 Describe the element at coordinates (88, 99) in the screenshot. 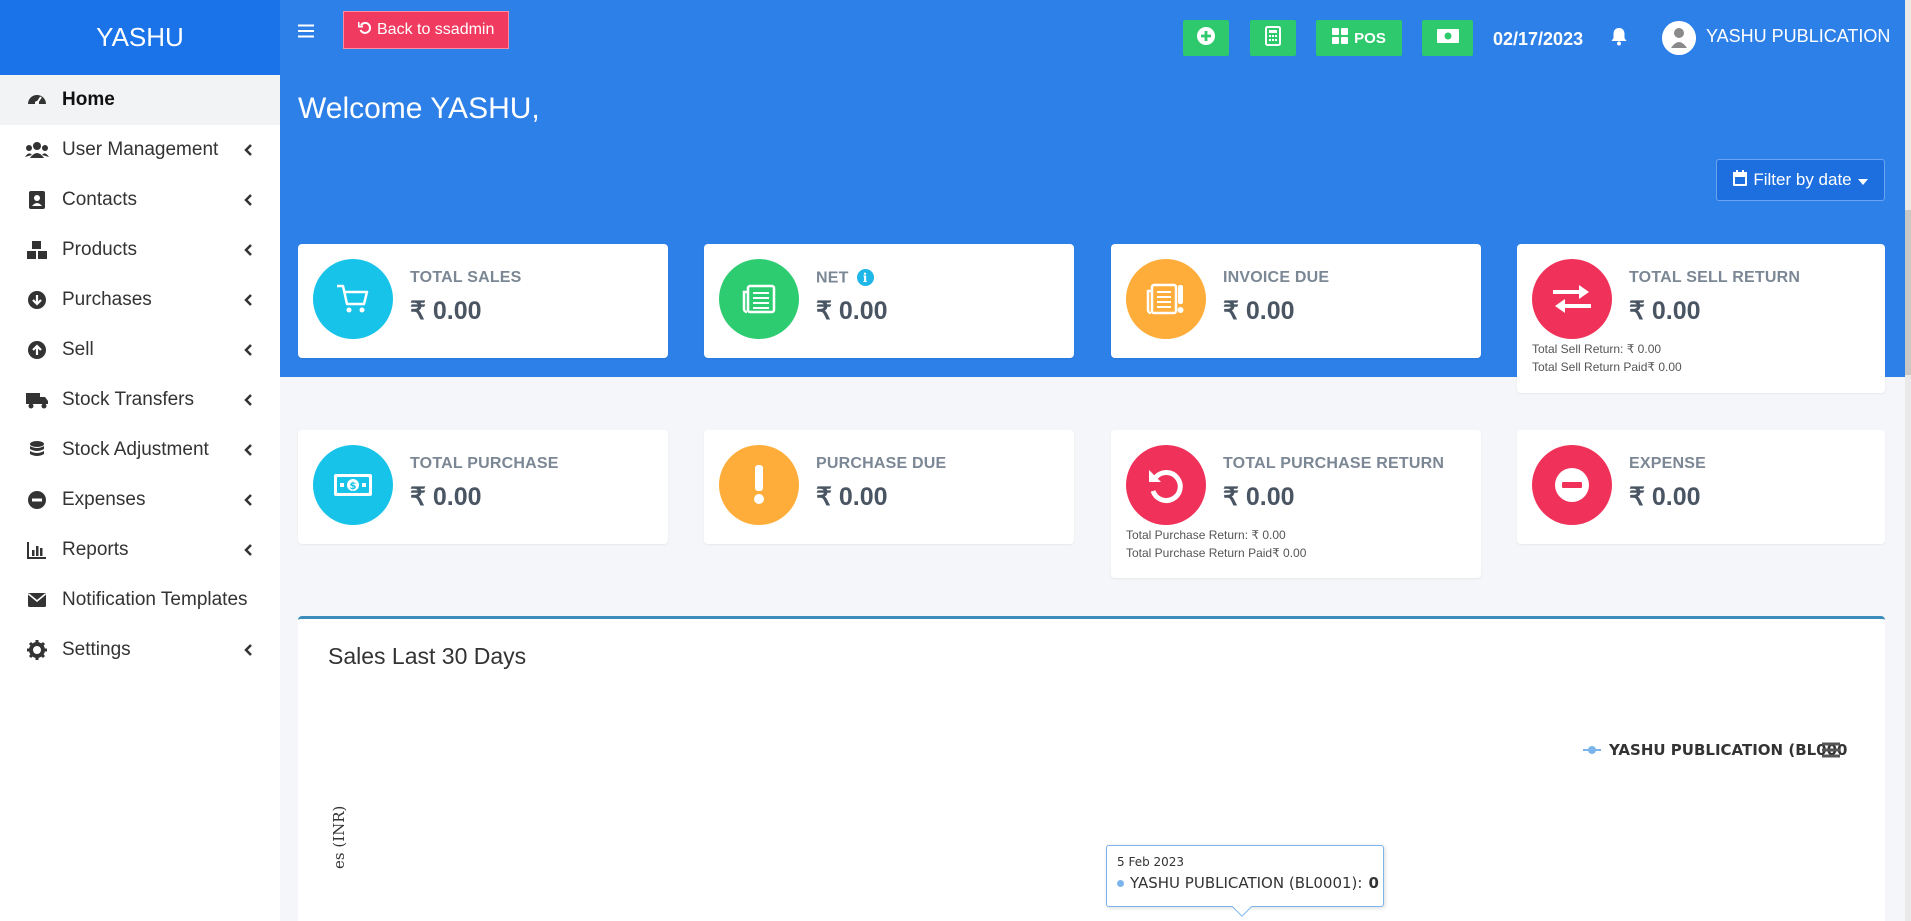

I see `sidebar-item-label: Home` at that location.